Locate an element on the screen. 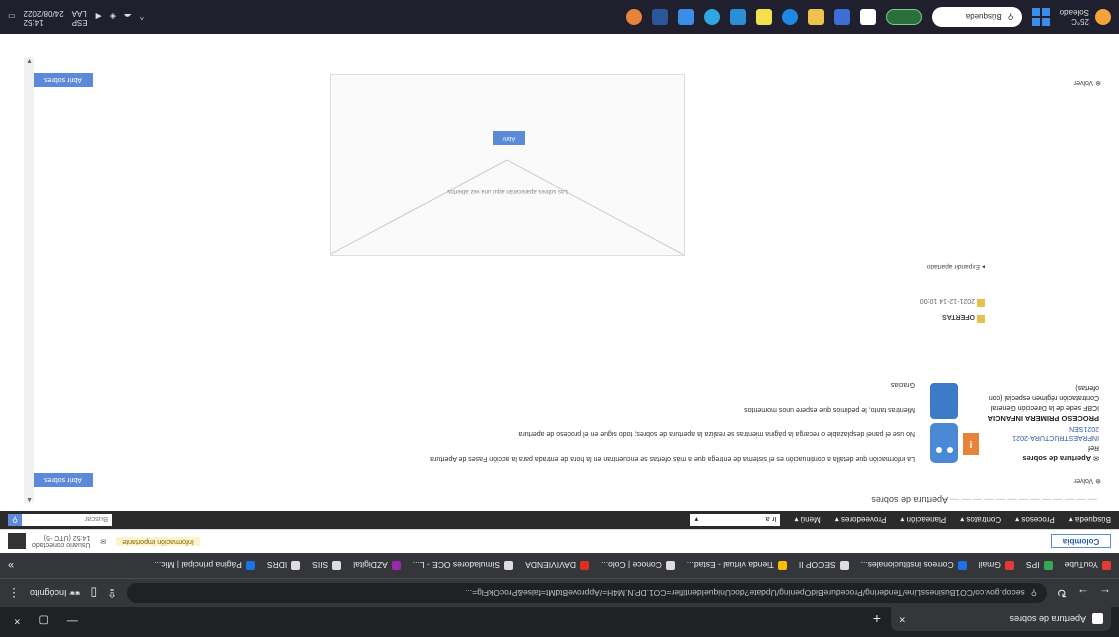 This screenshot has height=637, width=1119. process-heading: ✉ Apertura de sobres is located at coordinates (1036, 457).